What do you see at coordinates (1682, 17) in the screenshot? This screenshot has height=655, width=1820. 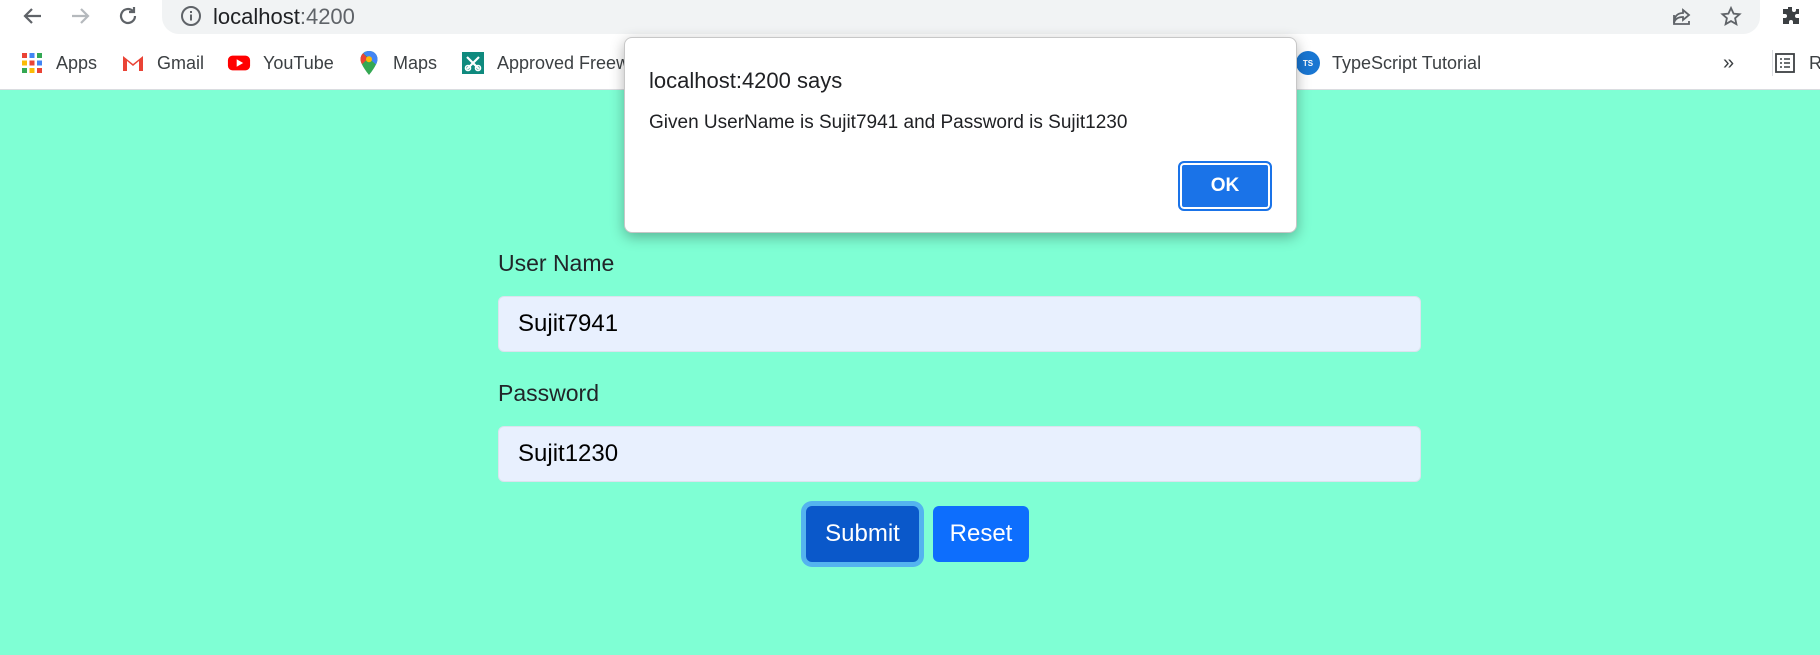 I see `share-icon` at bounding box center [1682, 17].